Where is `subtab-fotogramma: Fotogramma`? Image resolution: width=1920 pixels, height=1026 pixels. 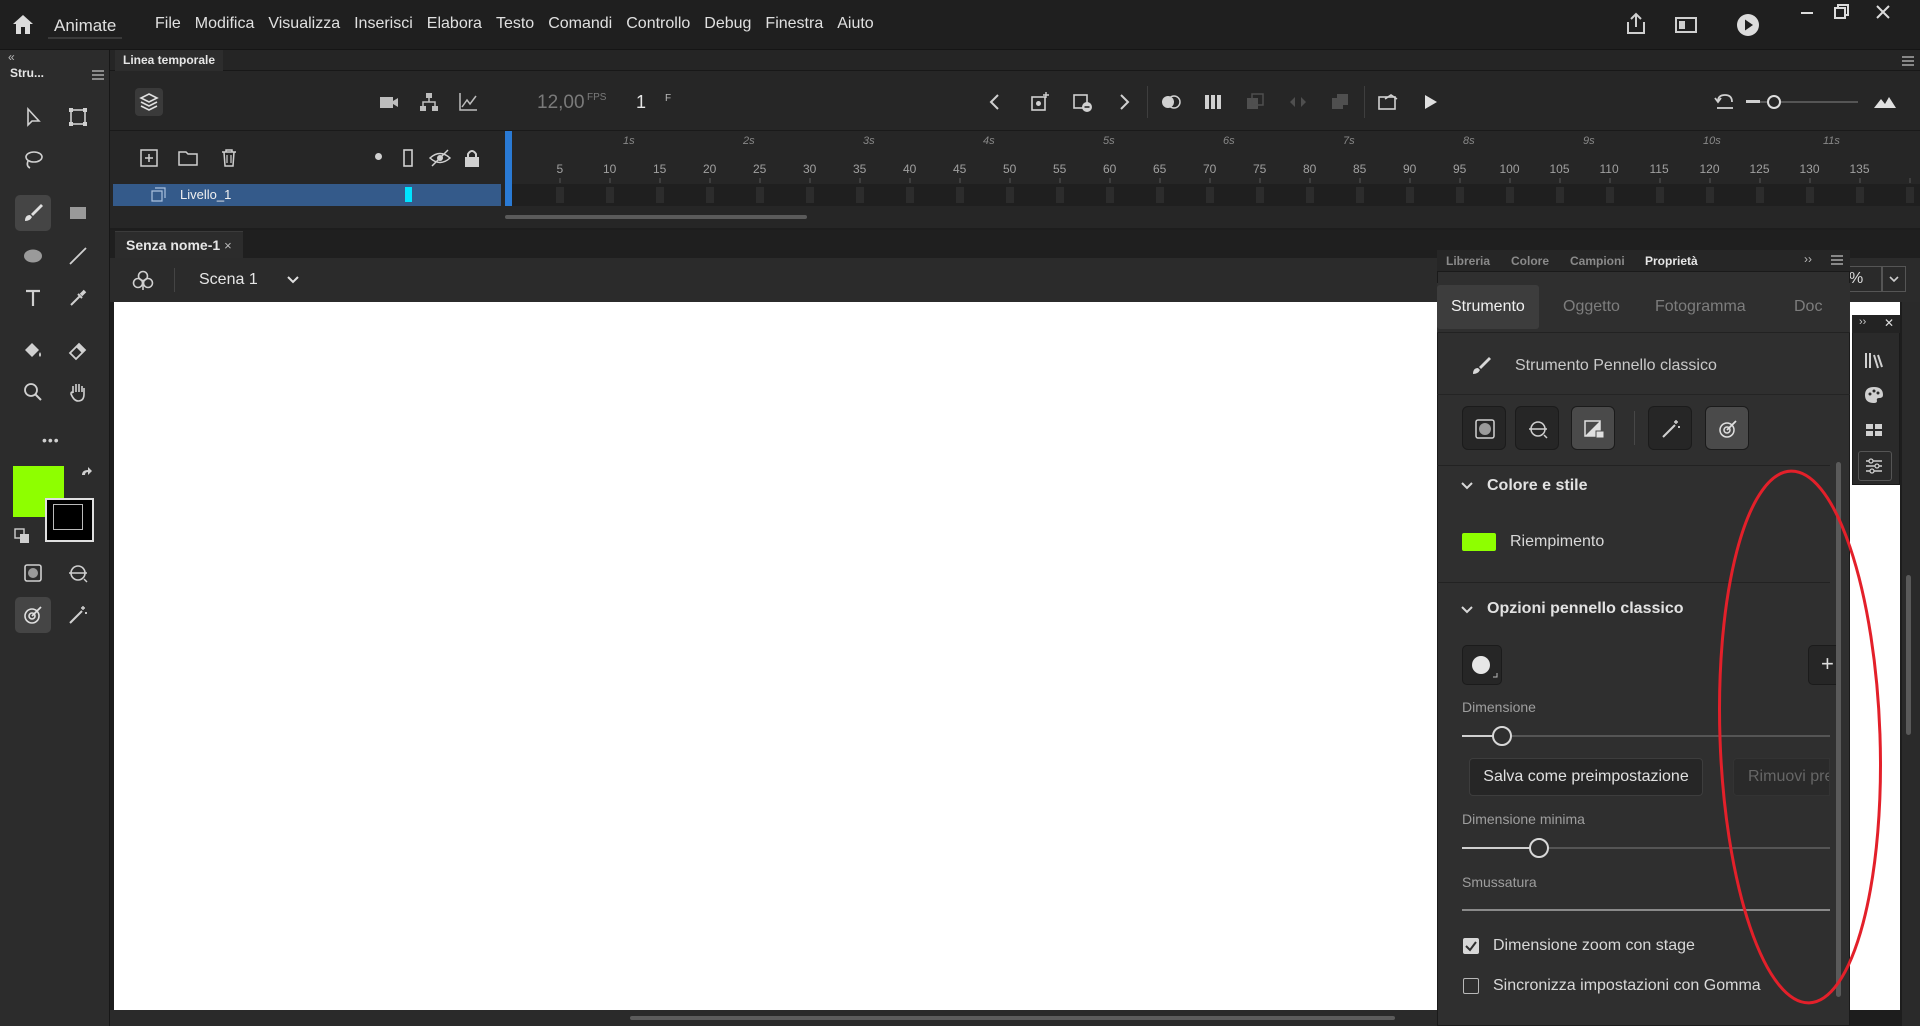
subtab-fotogramma: Fotogramma is located at coordinates (1700, 307).